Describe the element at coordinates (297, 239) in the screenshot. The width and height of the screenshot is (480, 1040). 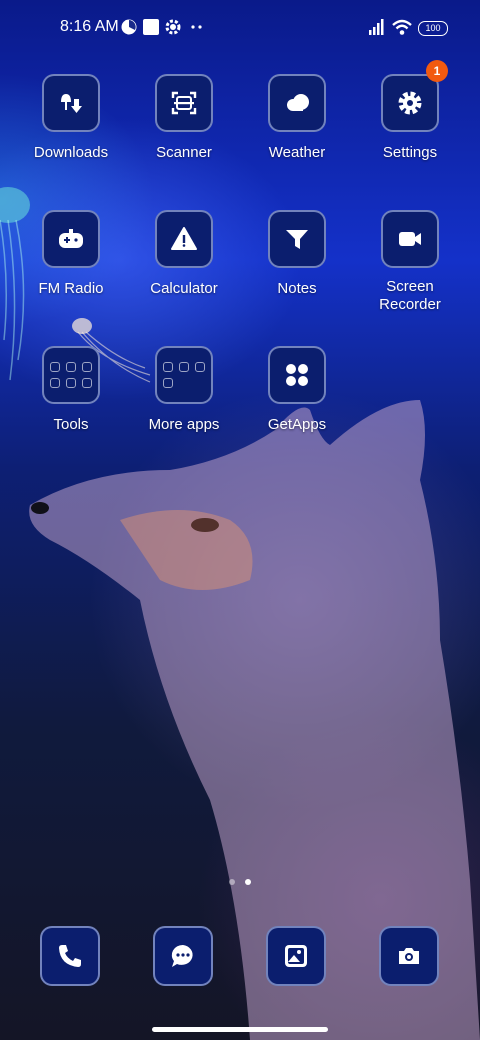
I see `notes-icon` at that location.